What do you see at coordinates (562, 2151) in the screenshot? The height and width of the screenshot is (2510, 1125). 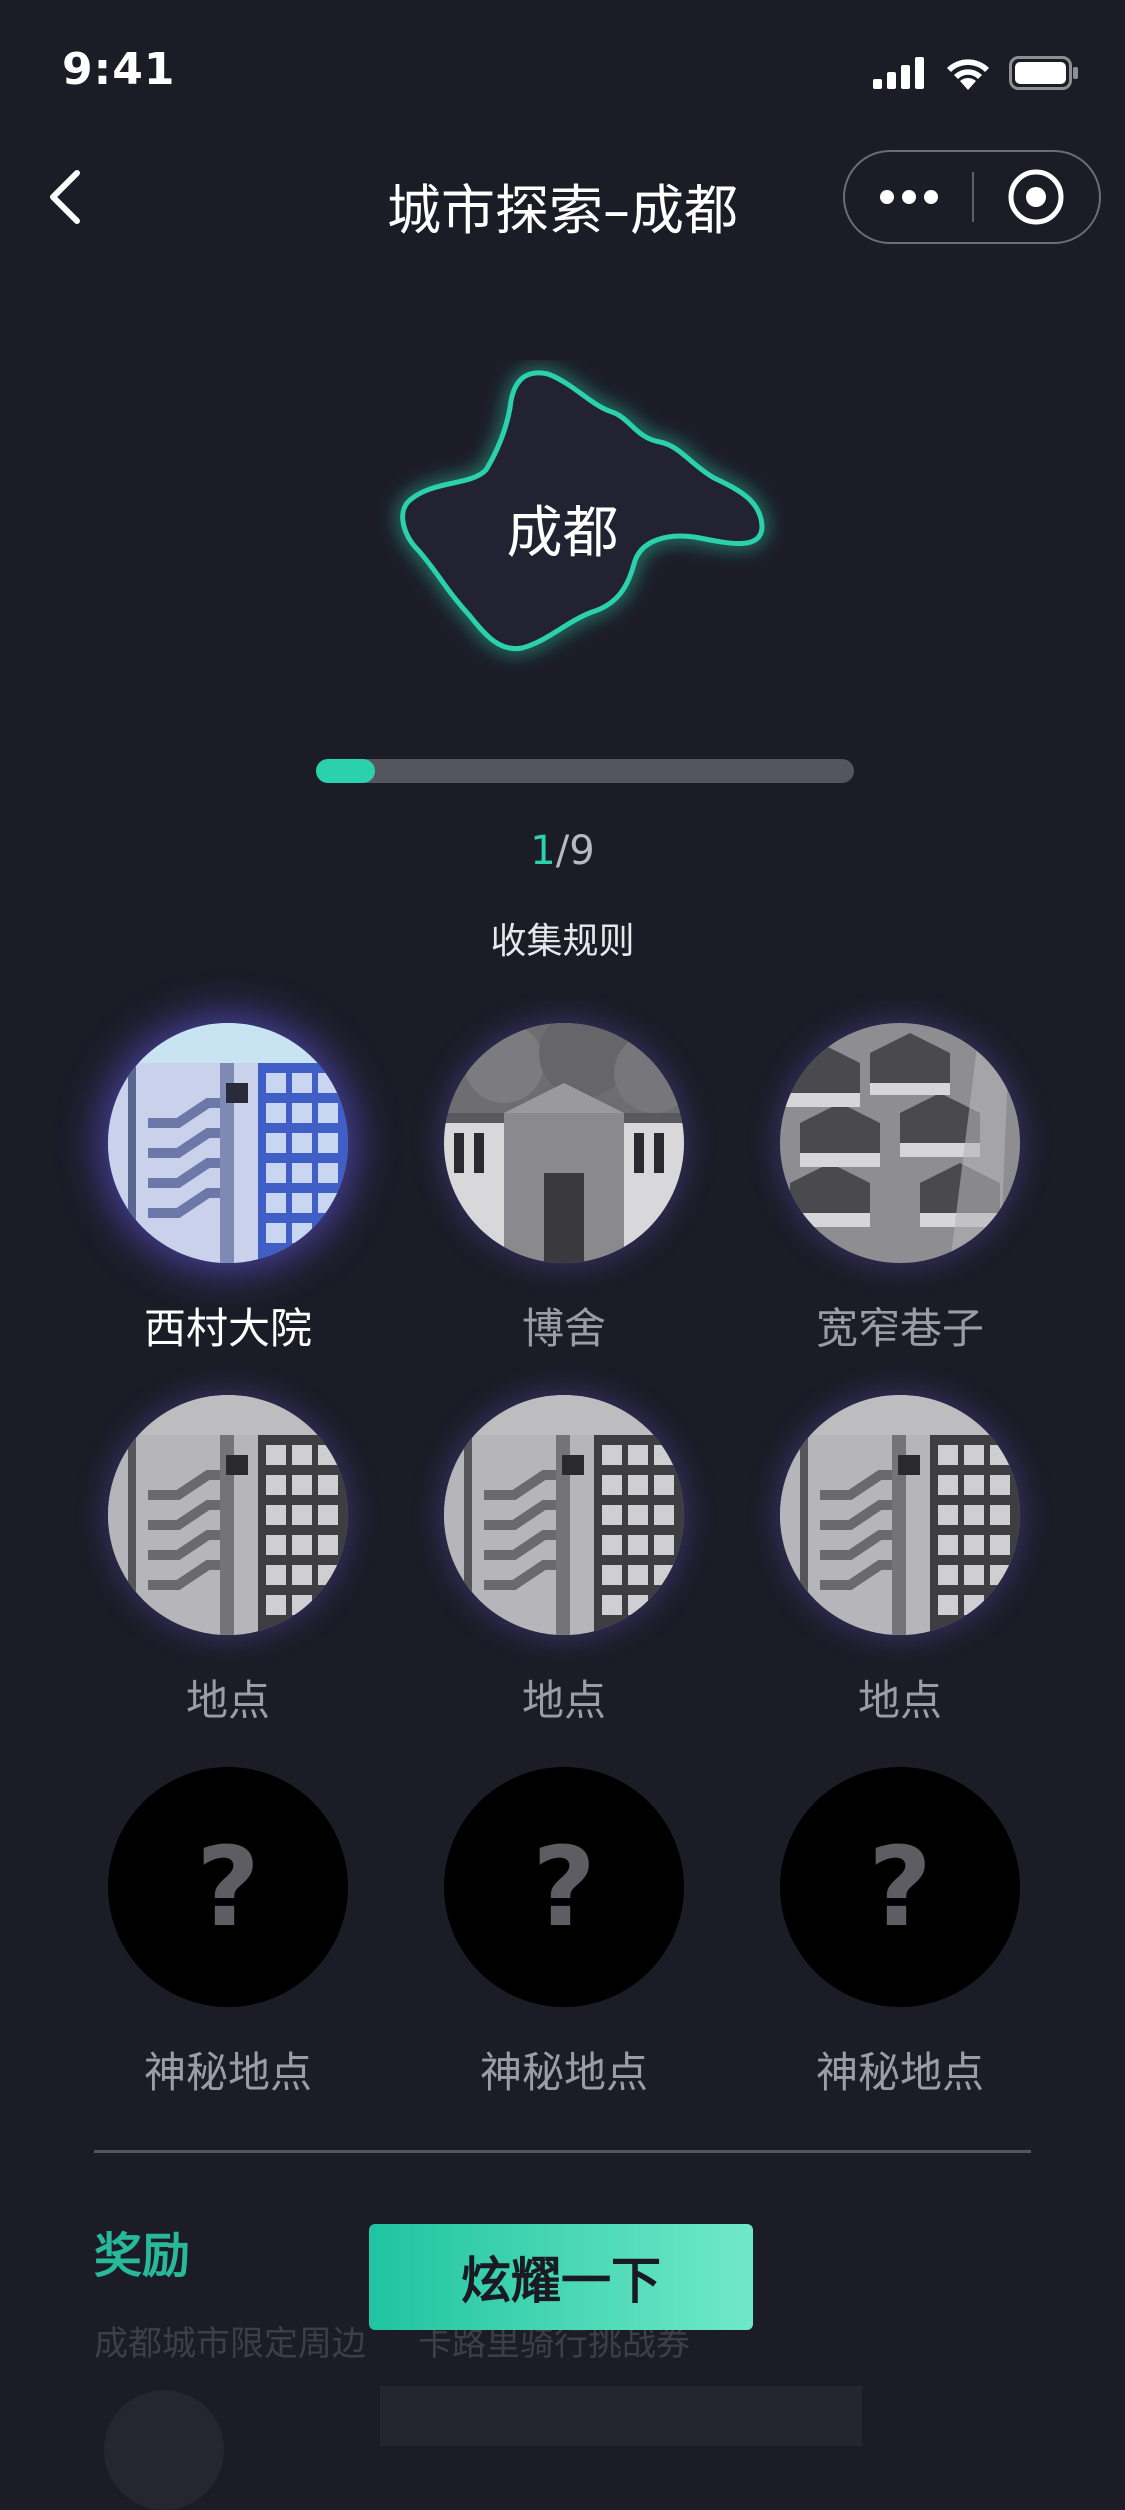 I see `section-divider` at bounding box center [562, 2151].